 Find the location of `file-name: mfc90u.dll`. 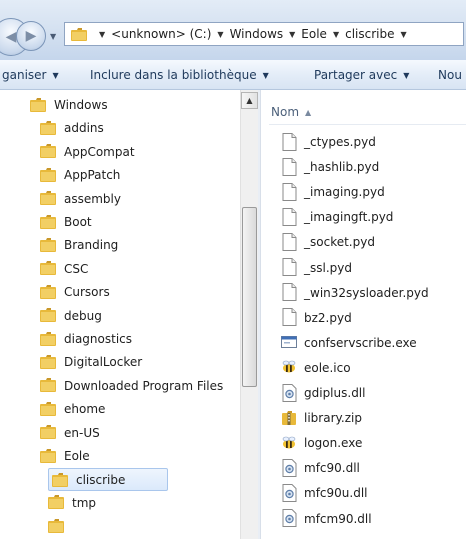

file-name: mfc90u.dll is located at coordinates (336, 493).